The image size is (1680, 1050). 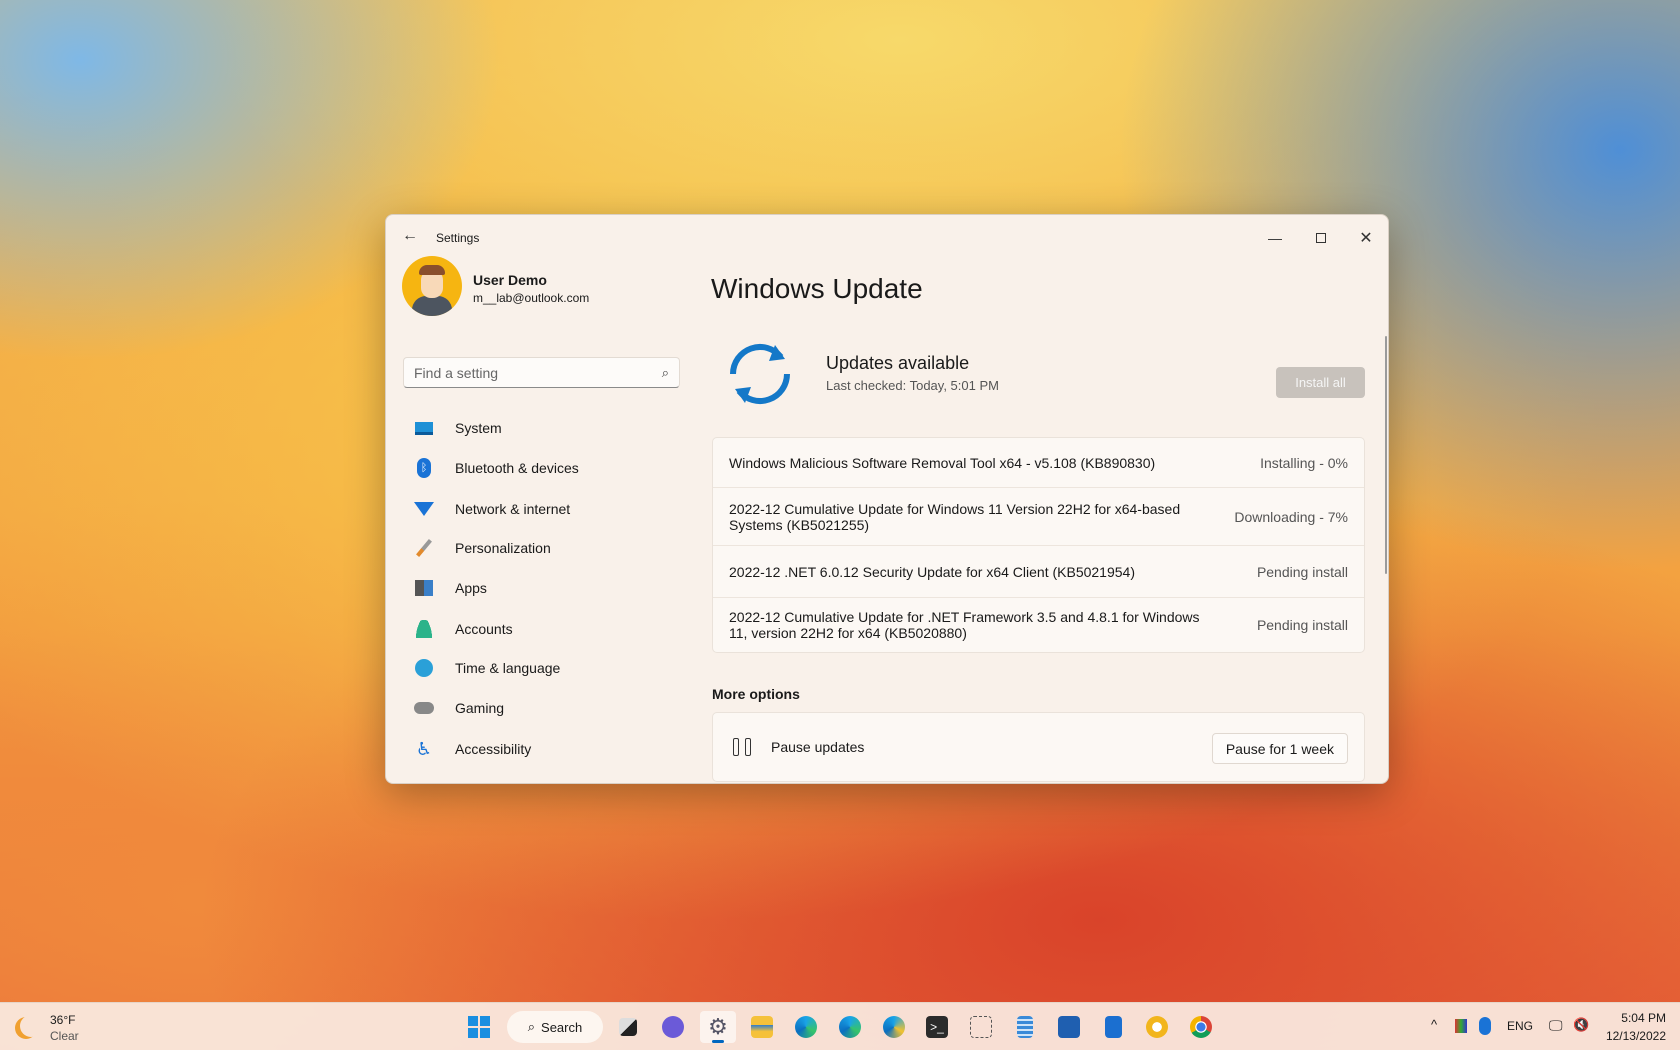 What do you see at coordinates (817, 288) in the screenshot?
I see `page-title: Windows Update` at bounding box center [817, 288].